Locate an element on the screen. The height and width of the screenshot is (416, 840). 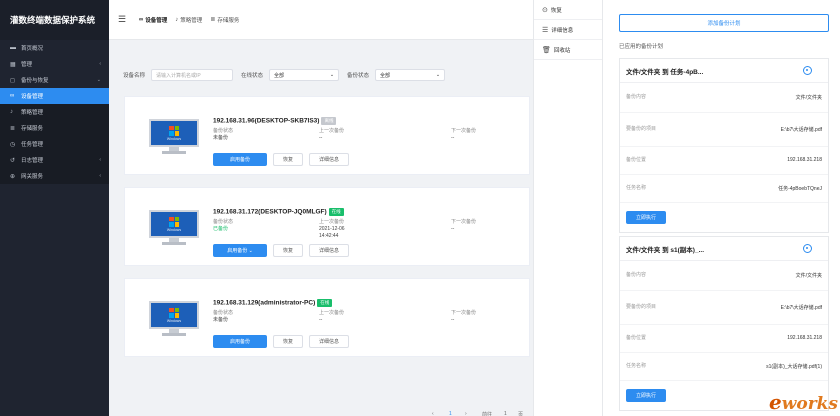
computer-screen: Windows is located at coordinates (174, 133).